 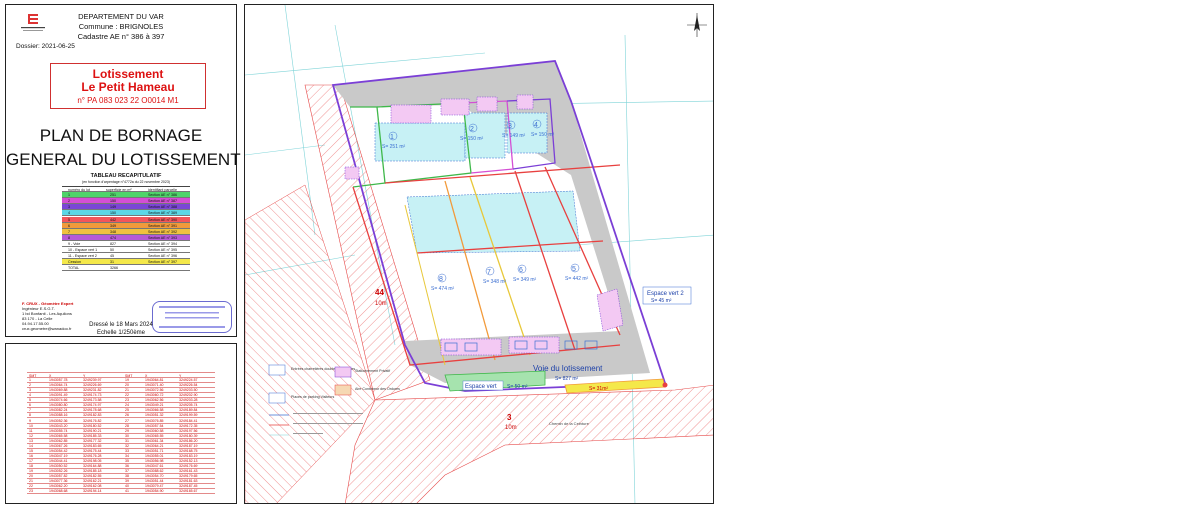 What do you see at coordinates (69, 237) in the screenshot?
I see `recap-cell-lot: 8` at bounding box center [69, 237].